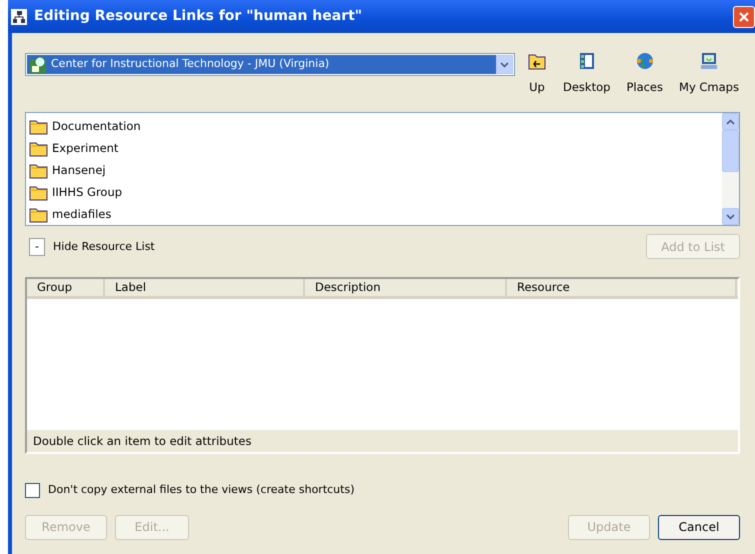 This screenshot has width=755, height=554. Describe the element at coordinates (406, 287) in the screenshot. I see `column-header: Description` at that location.